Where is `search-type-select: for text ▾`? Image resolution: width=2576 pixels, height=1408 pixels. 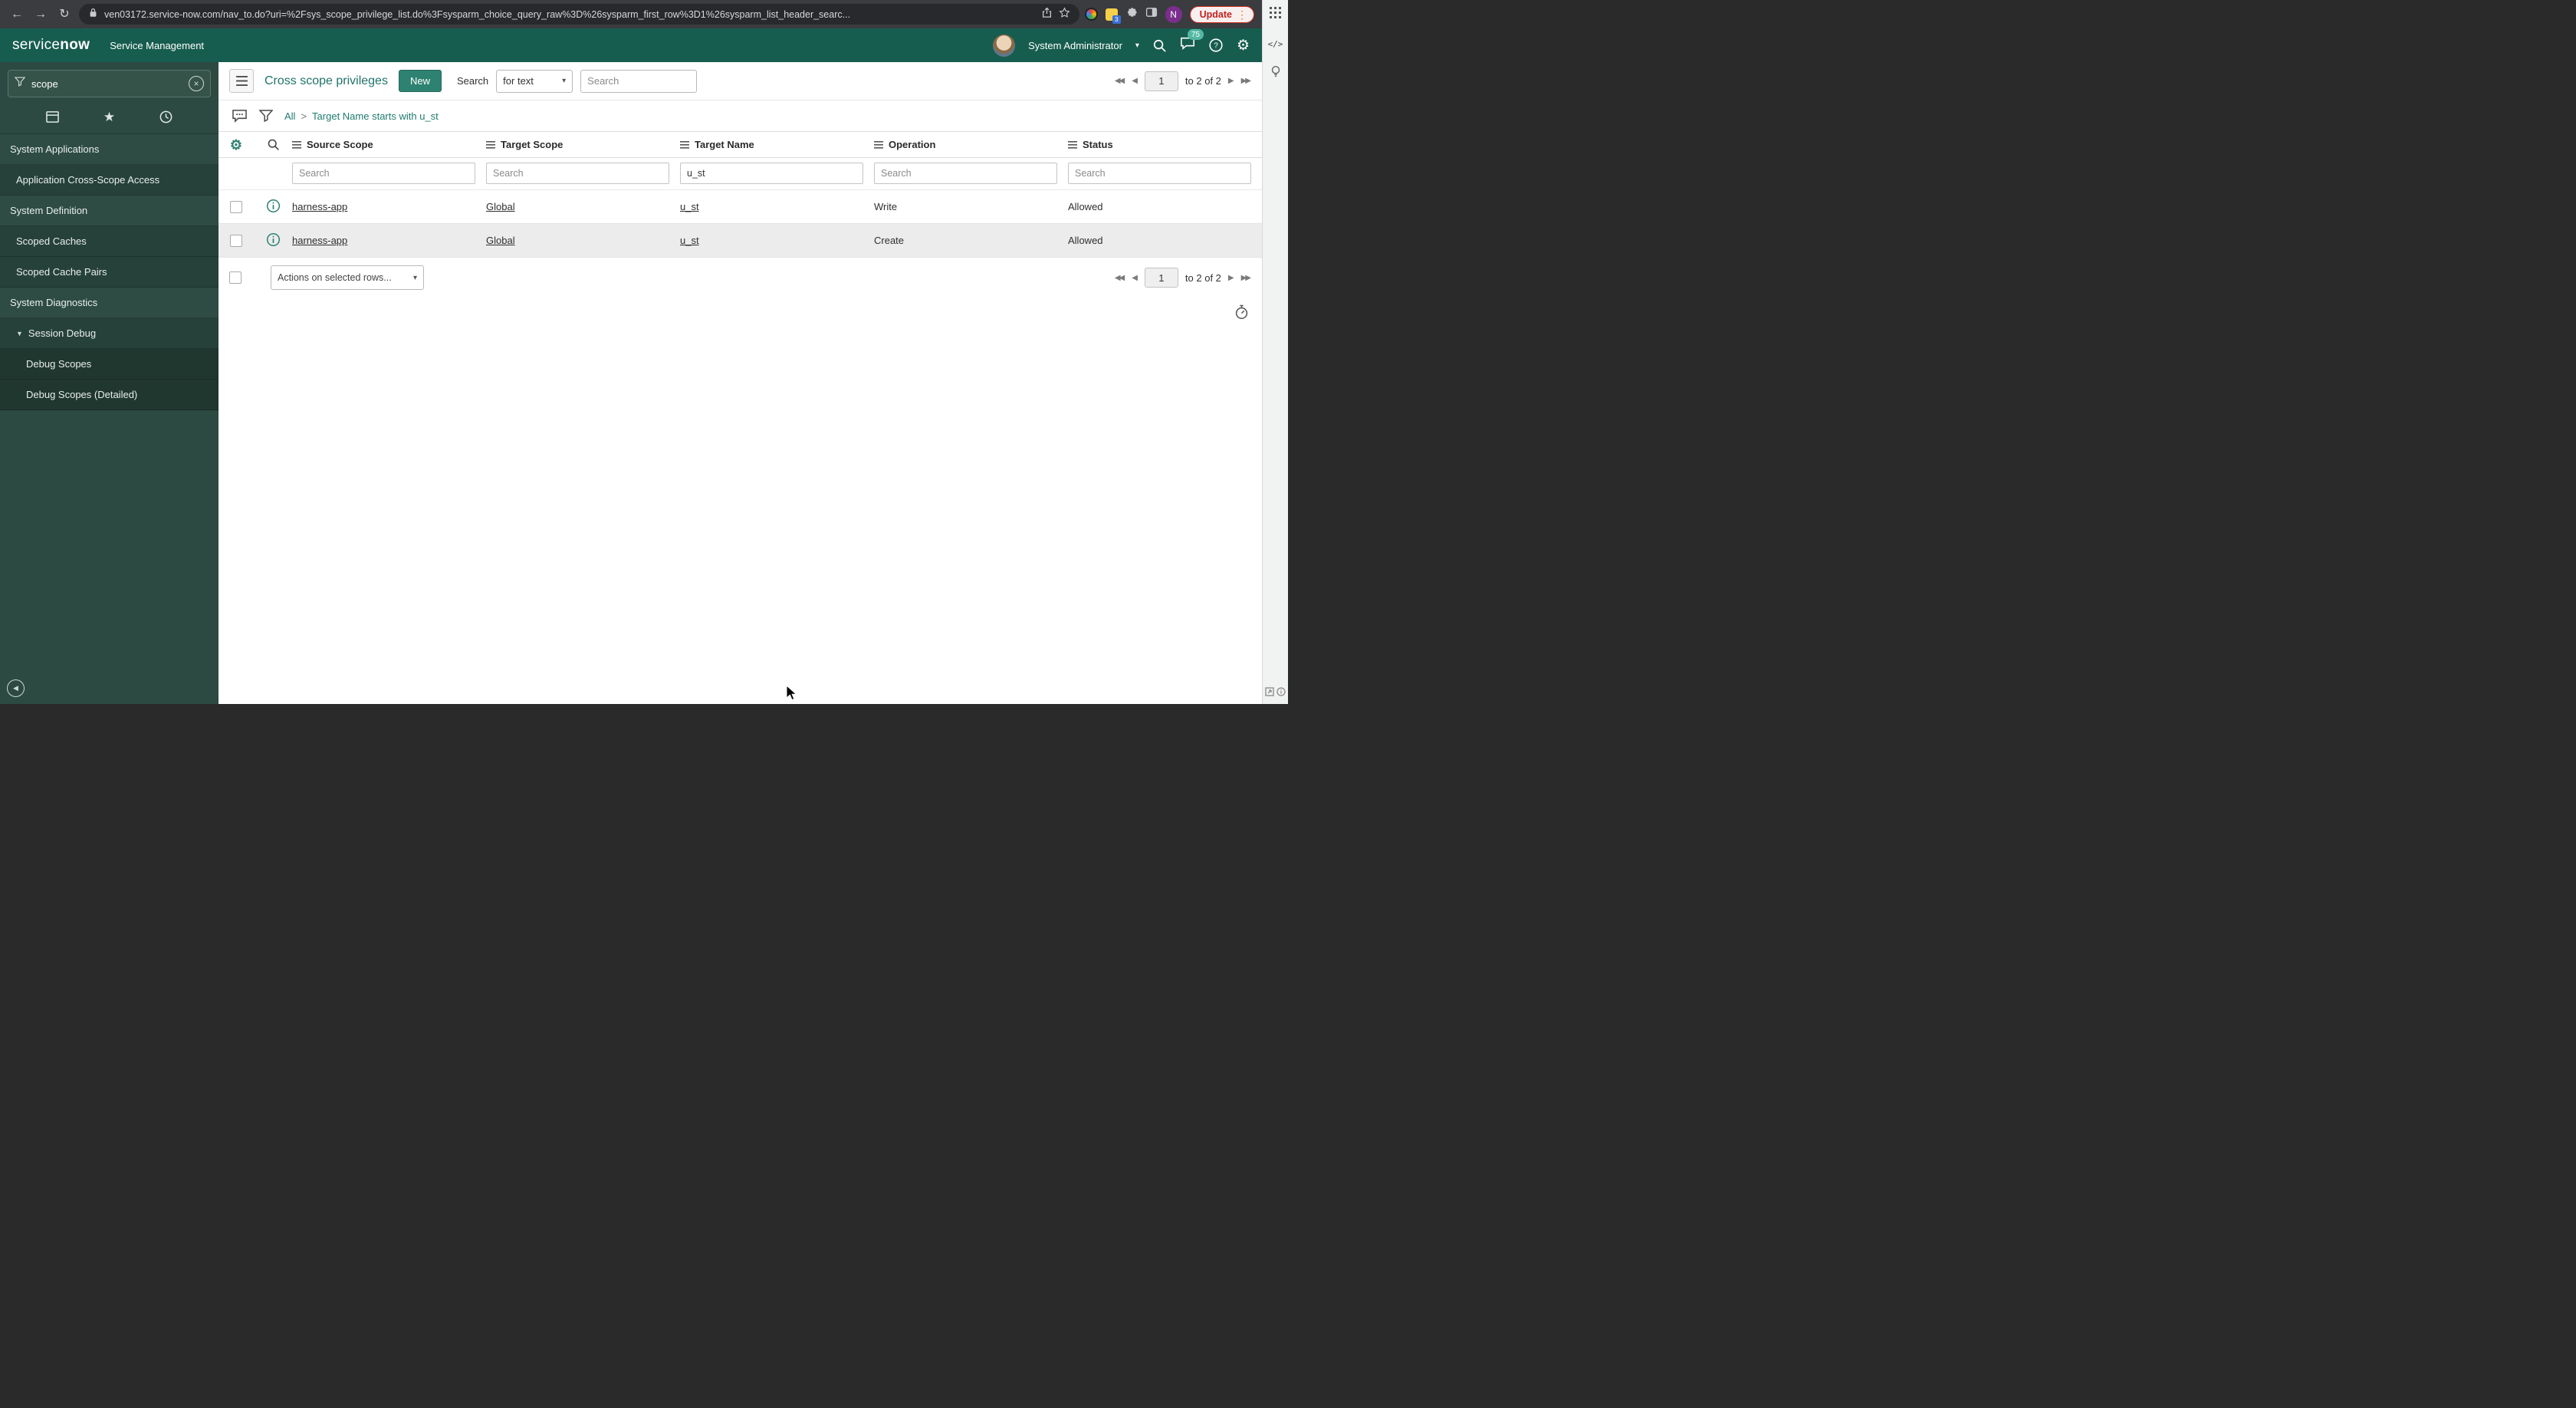 search-type-select: for text ▾ is located at coordinates (534, 81).